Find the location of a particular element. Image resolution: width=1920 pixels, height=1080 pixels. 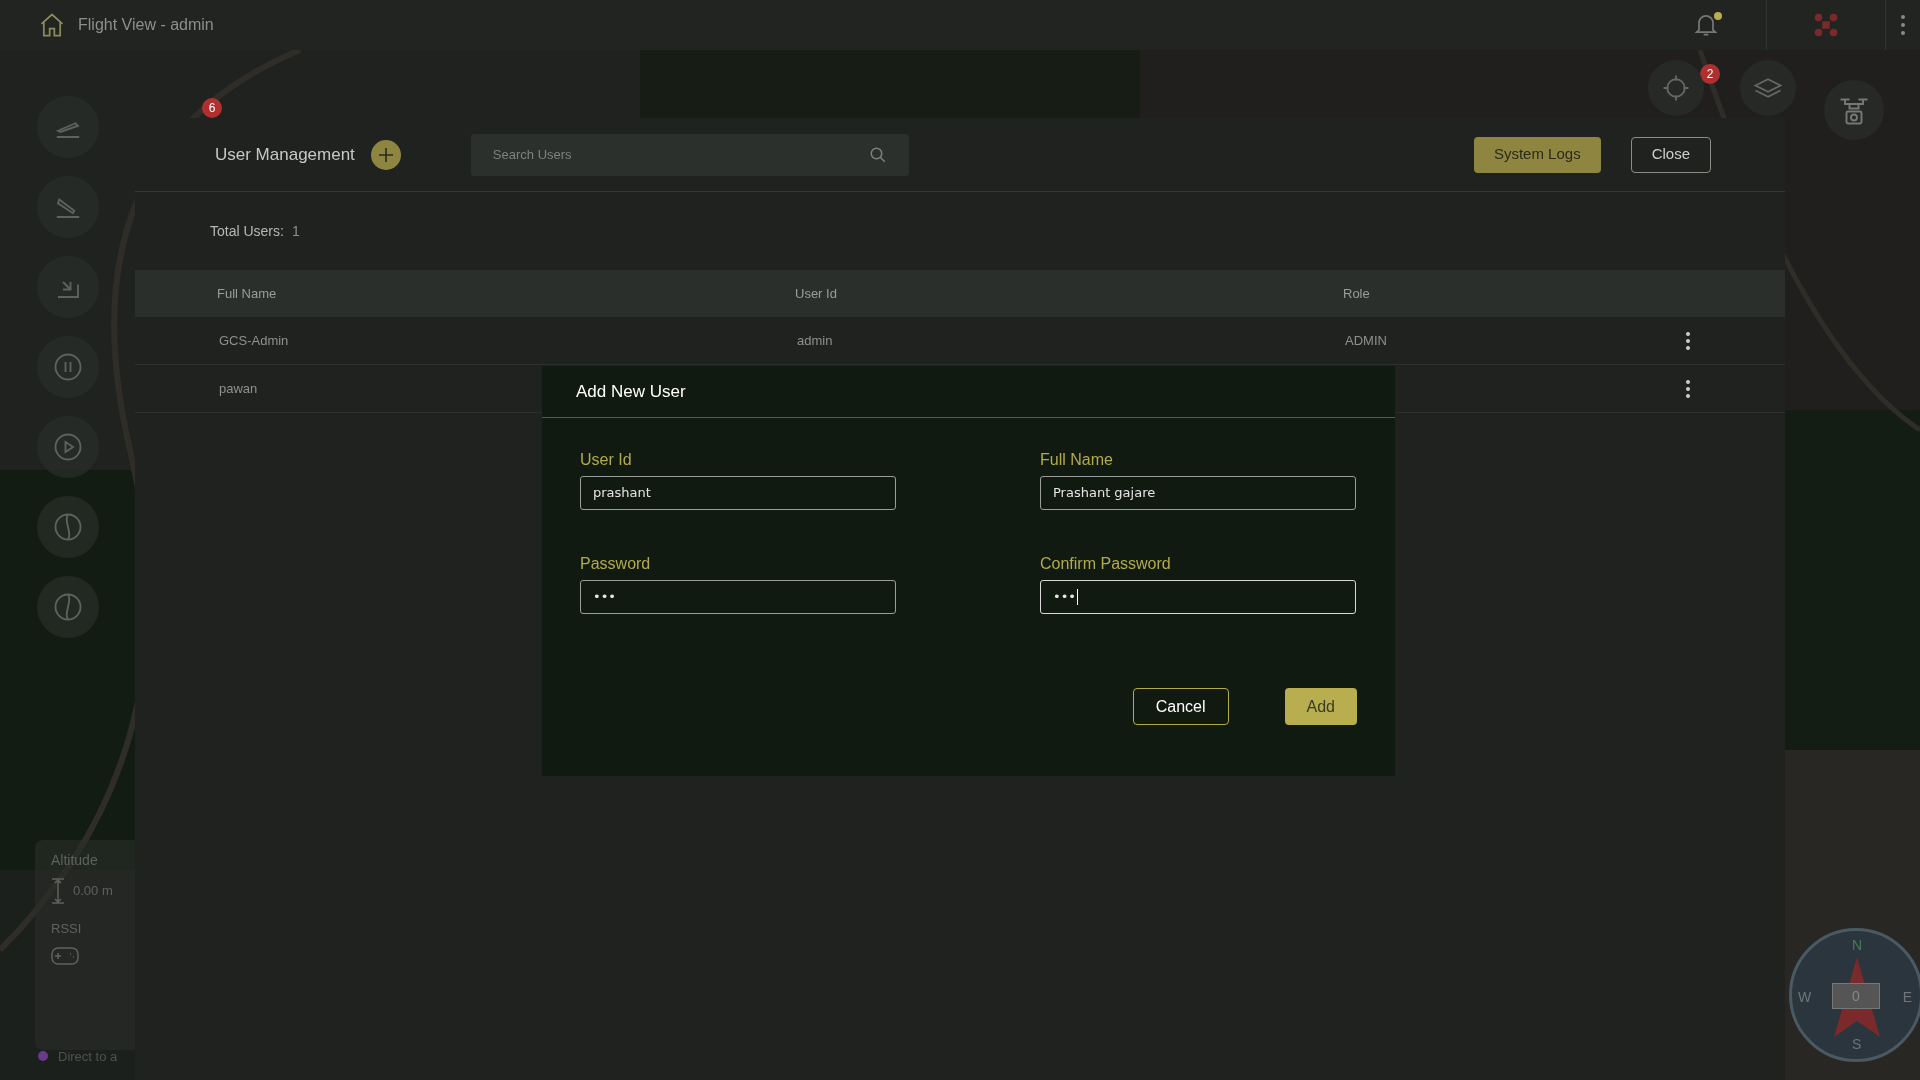

altitude-icon is located at coordinates (58, 891).